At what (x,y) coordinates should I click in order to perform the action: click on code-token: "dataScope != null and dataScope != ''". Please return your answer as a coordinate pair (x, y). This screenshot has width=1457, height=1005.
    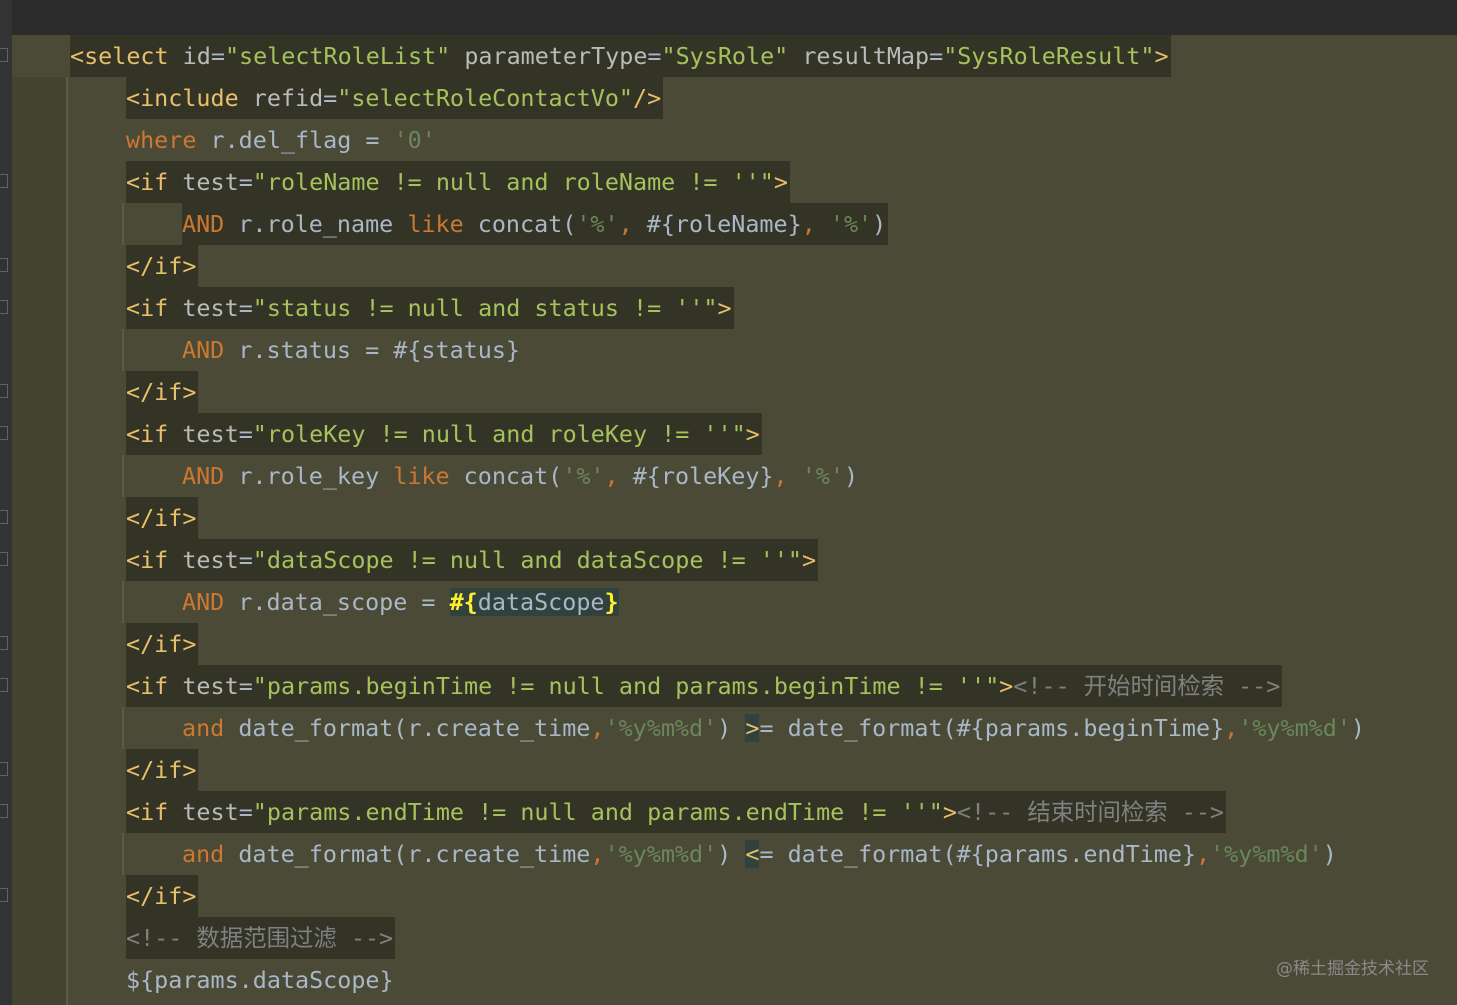
    Looking at the image, I should click on (527, 560).